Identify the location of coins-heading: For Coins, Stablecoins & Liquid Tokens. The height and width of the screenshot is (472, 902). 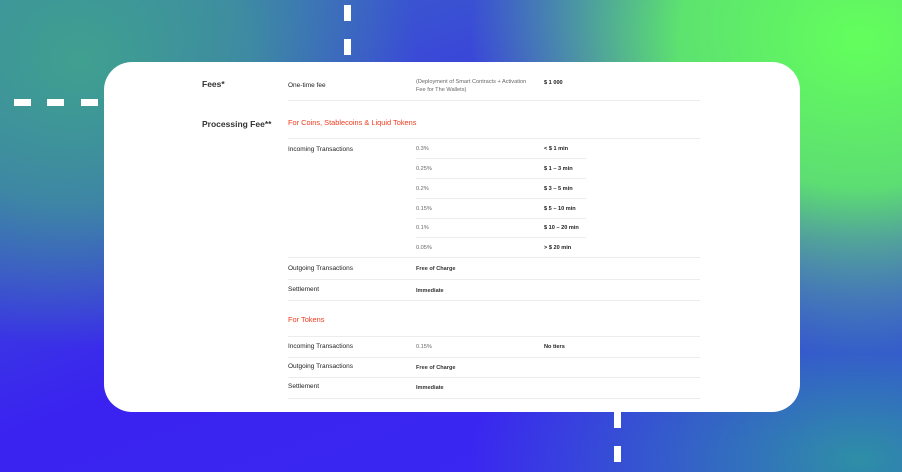
(352, 122).